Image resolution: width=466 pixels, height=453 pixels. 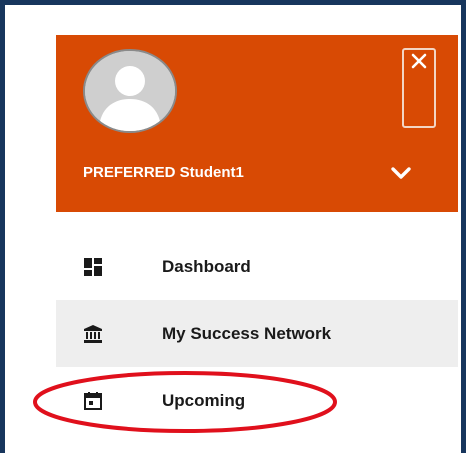 I want to click on expand-profile-button, so click(x=401, y=173).